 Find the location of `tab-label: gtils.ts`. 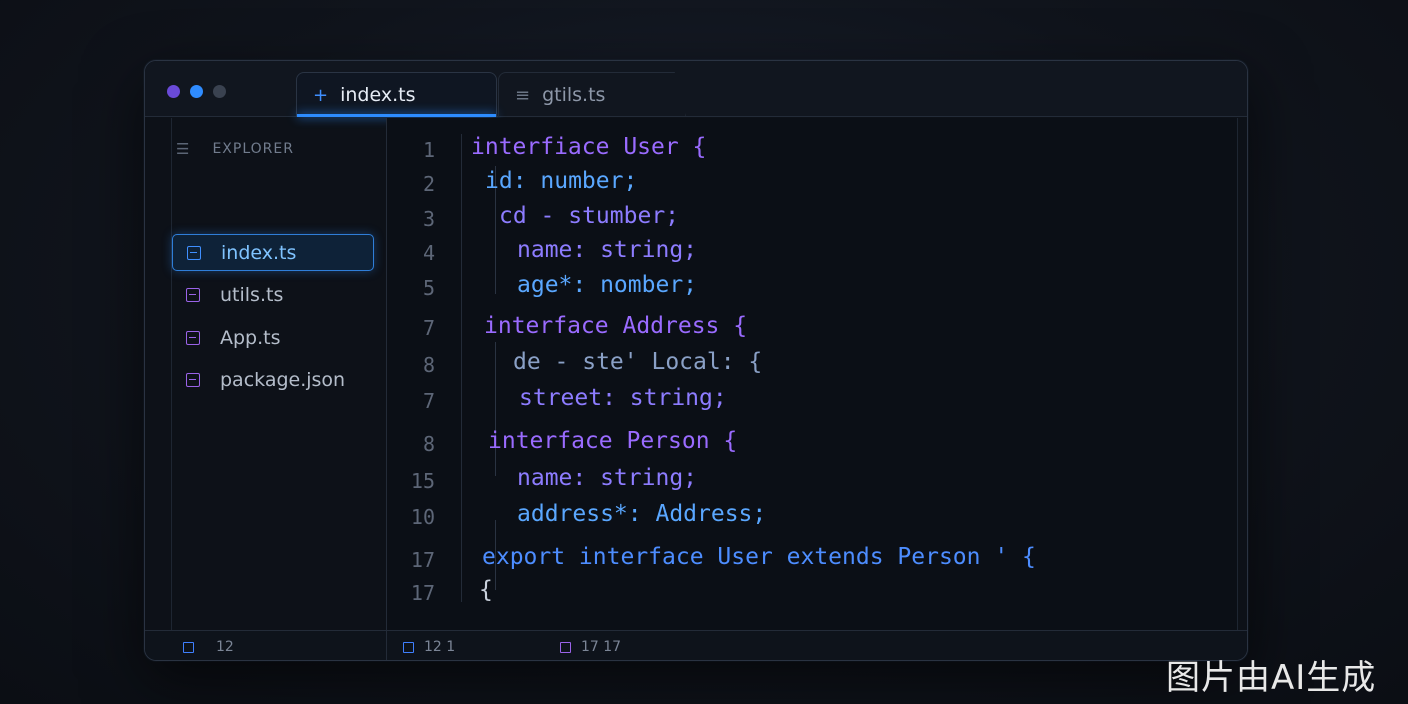

tab-label: gtils.ts is located at coordinates (574, 95).